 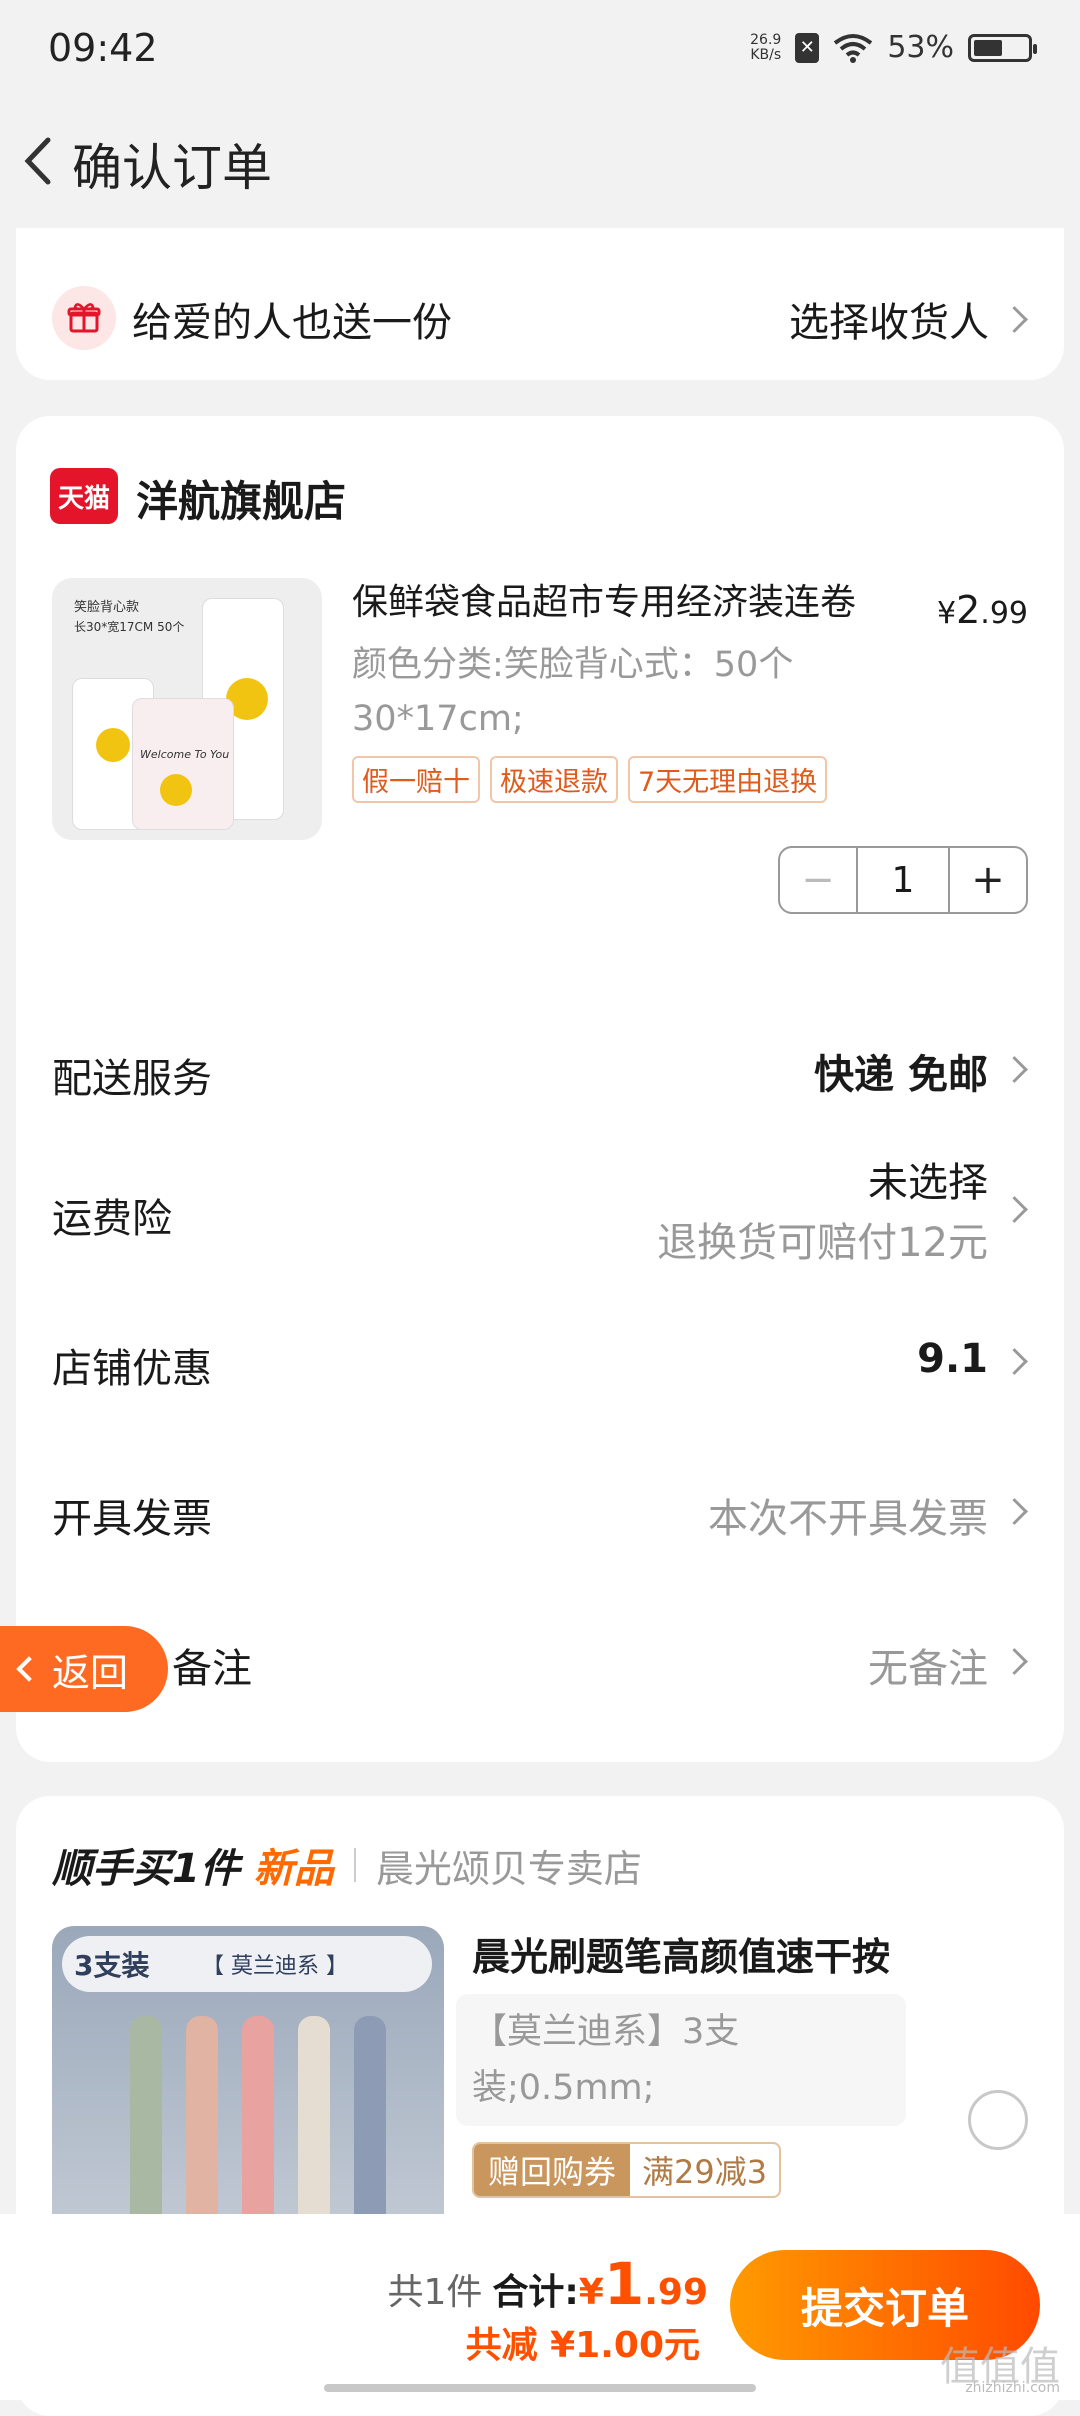 What do you see at coordinates (535, 2292) in the screenshot?
I see `total-label: 合计:` at bounding box center [535, 2292].